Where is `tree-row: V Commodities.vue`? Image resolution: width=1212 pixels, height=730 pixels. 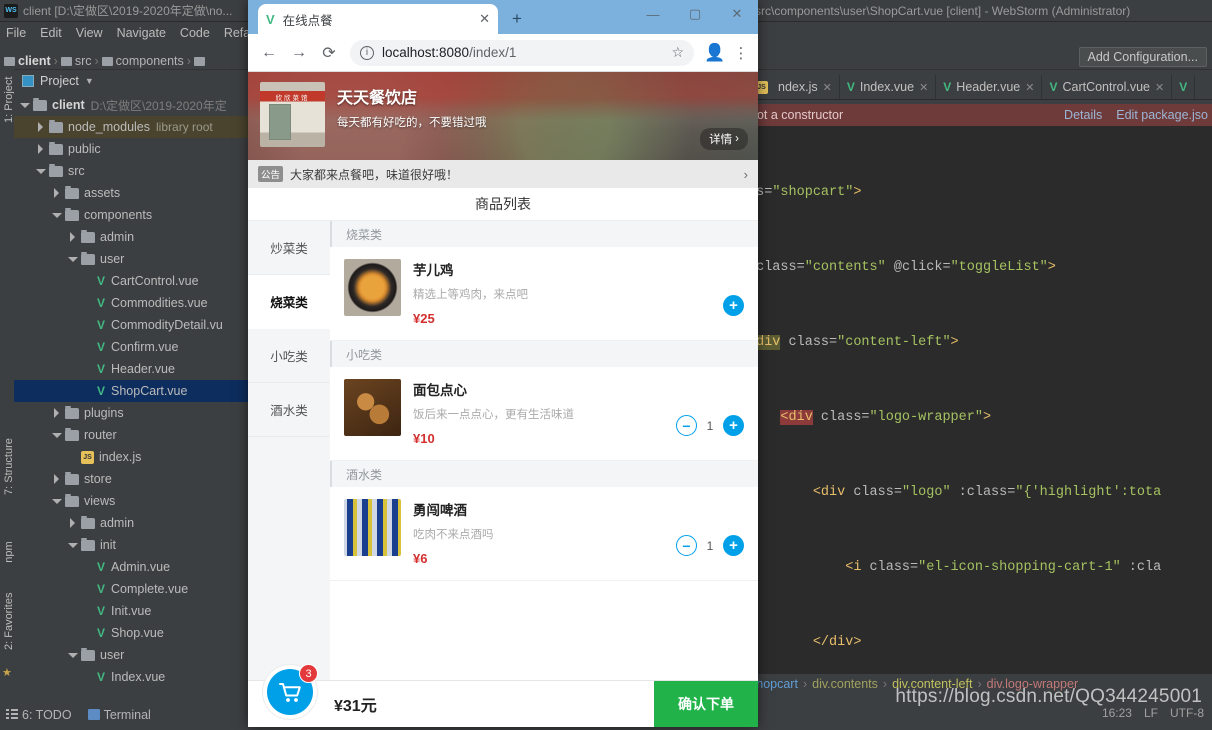 tree-row: V Commodities.vue is located at coordinates (131, 303).